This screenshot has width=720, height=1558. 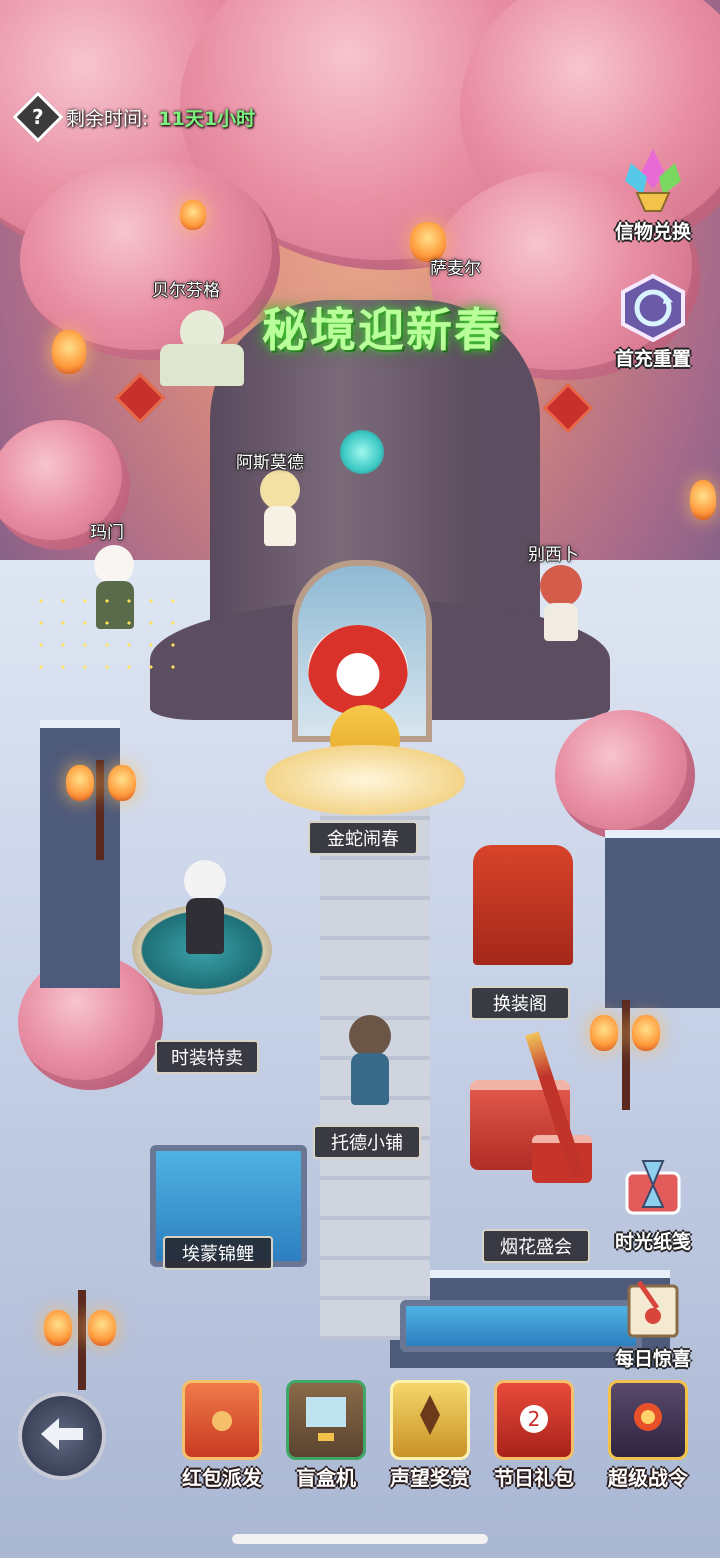 I want to click on time-letter-button: 时光纸笺, so click(x=653, y=1204).